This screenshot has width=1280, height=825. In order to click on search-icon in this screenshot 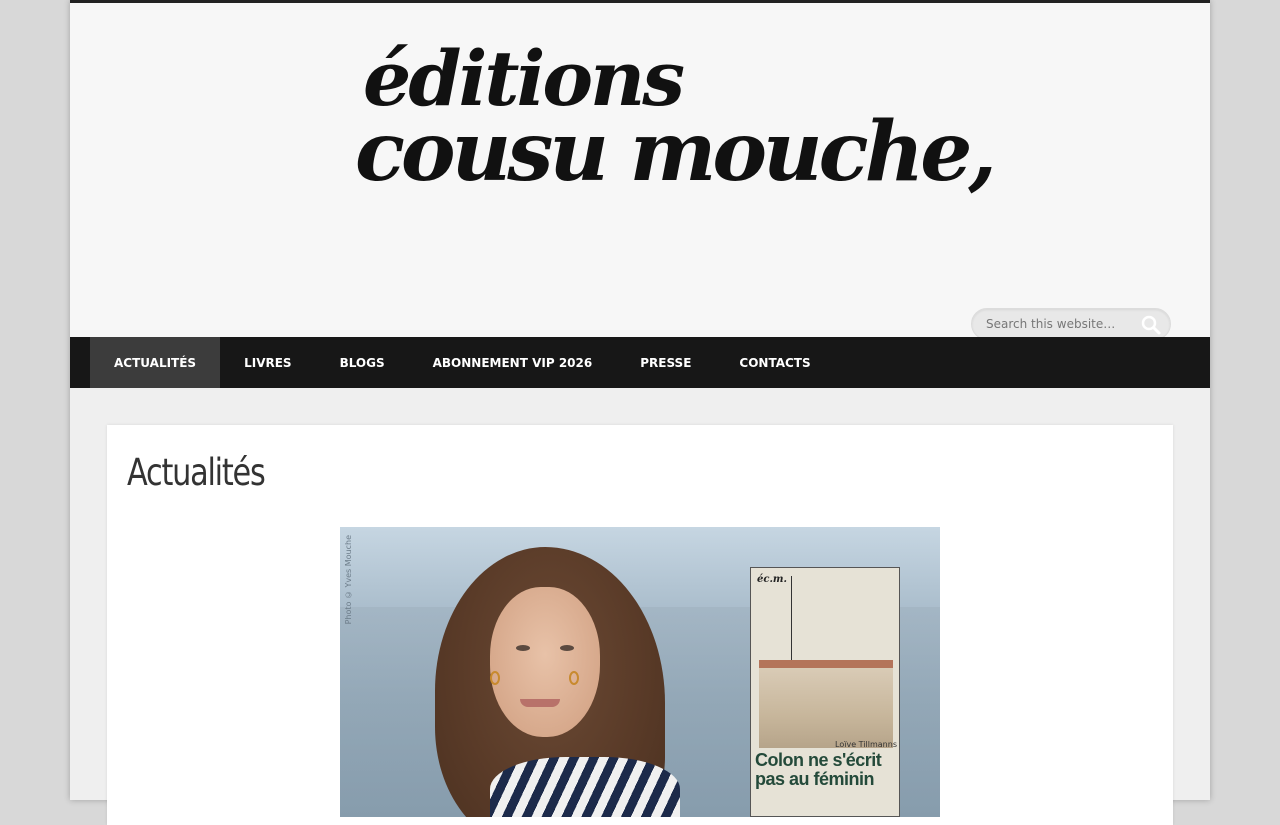, I will do `click(1151, 325)`.